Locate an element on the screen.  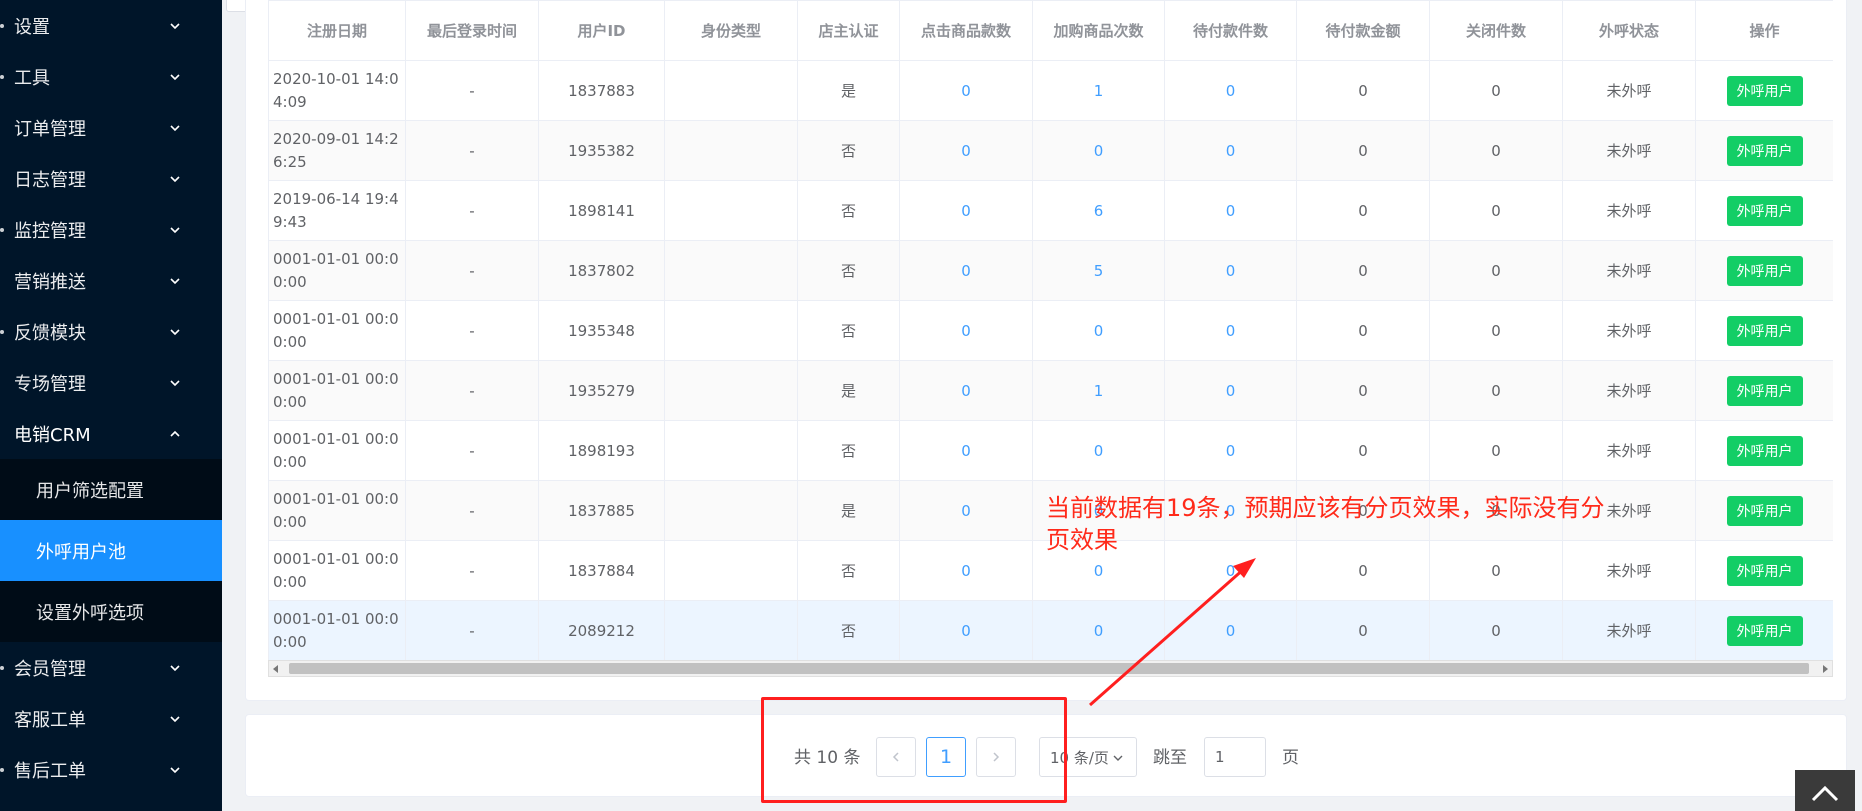
sidebar-item-tools: 工具 is located at coordinates (111, 76).